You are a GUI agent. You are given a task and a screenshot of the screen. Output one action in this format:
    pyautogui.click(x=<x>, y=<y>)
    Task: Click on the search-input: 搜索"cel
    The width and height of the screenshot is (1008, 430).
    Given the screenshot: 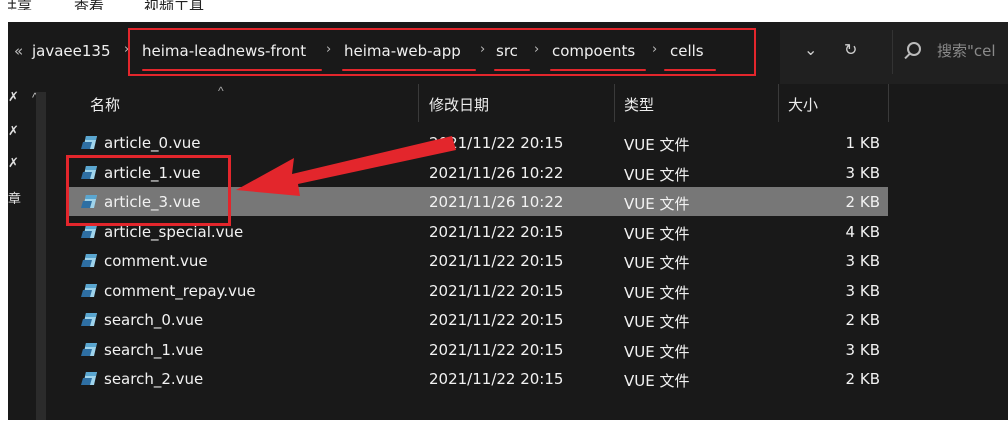 What is the action you would take?
    pyautogui.click(x=966, y=50)
    